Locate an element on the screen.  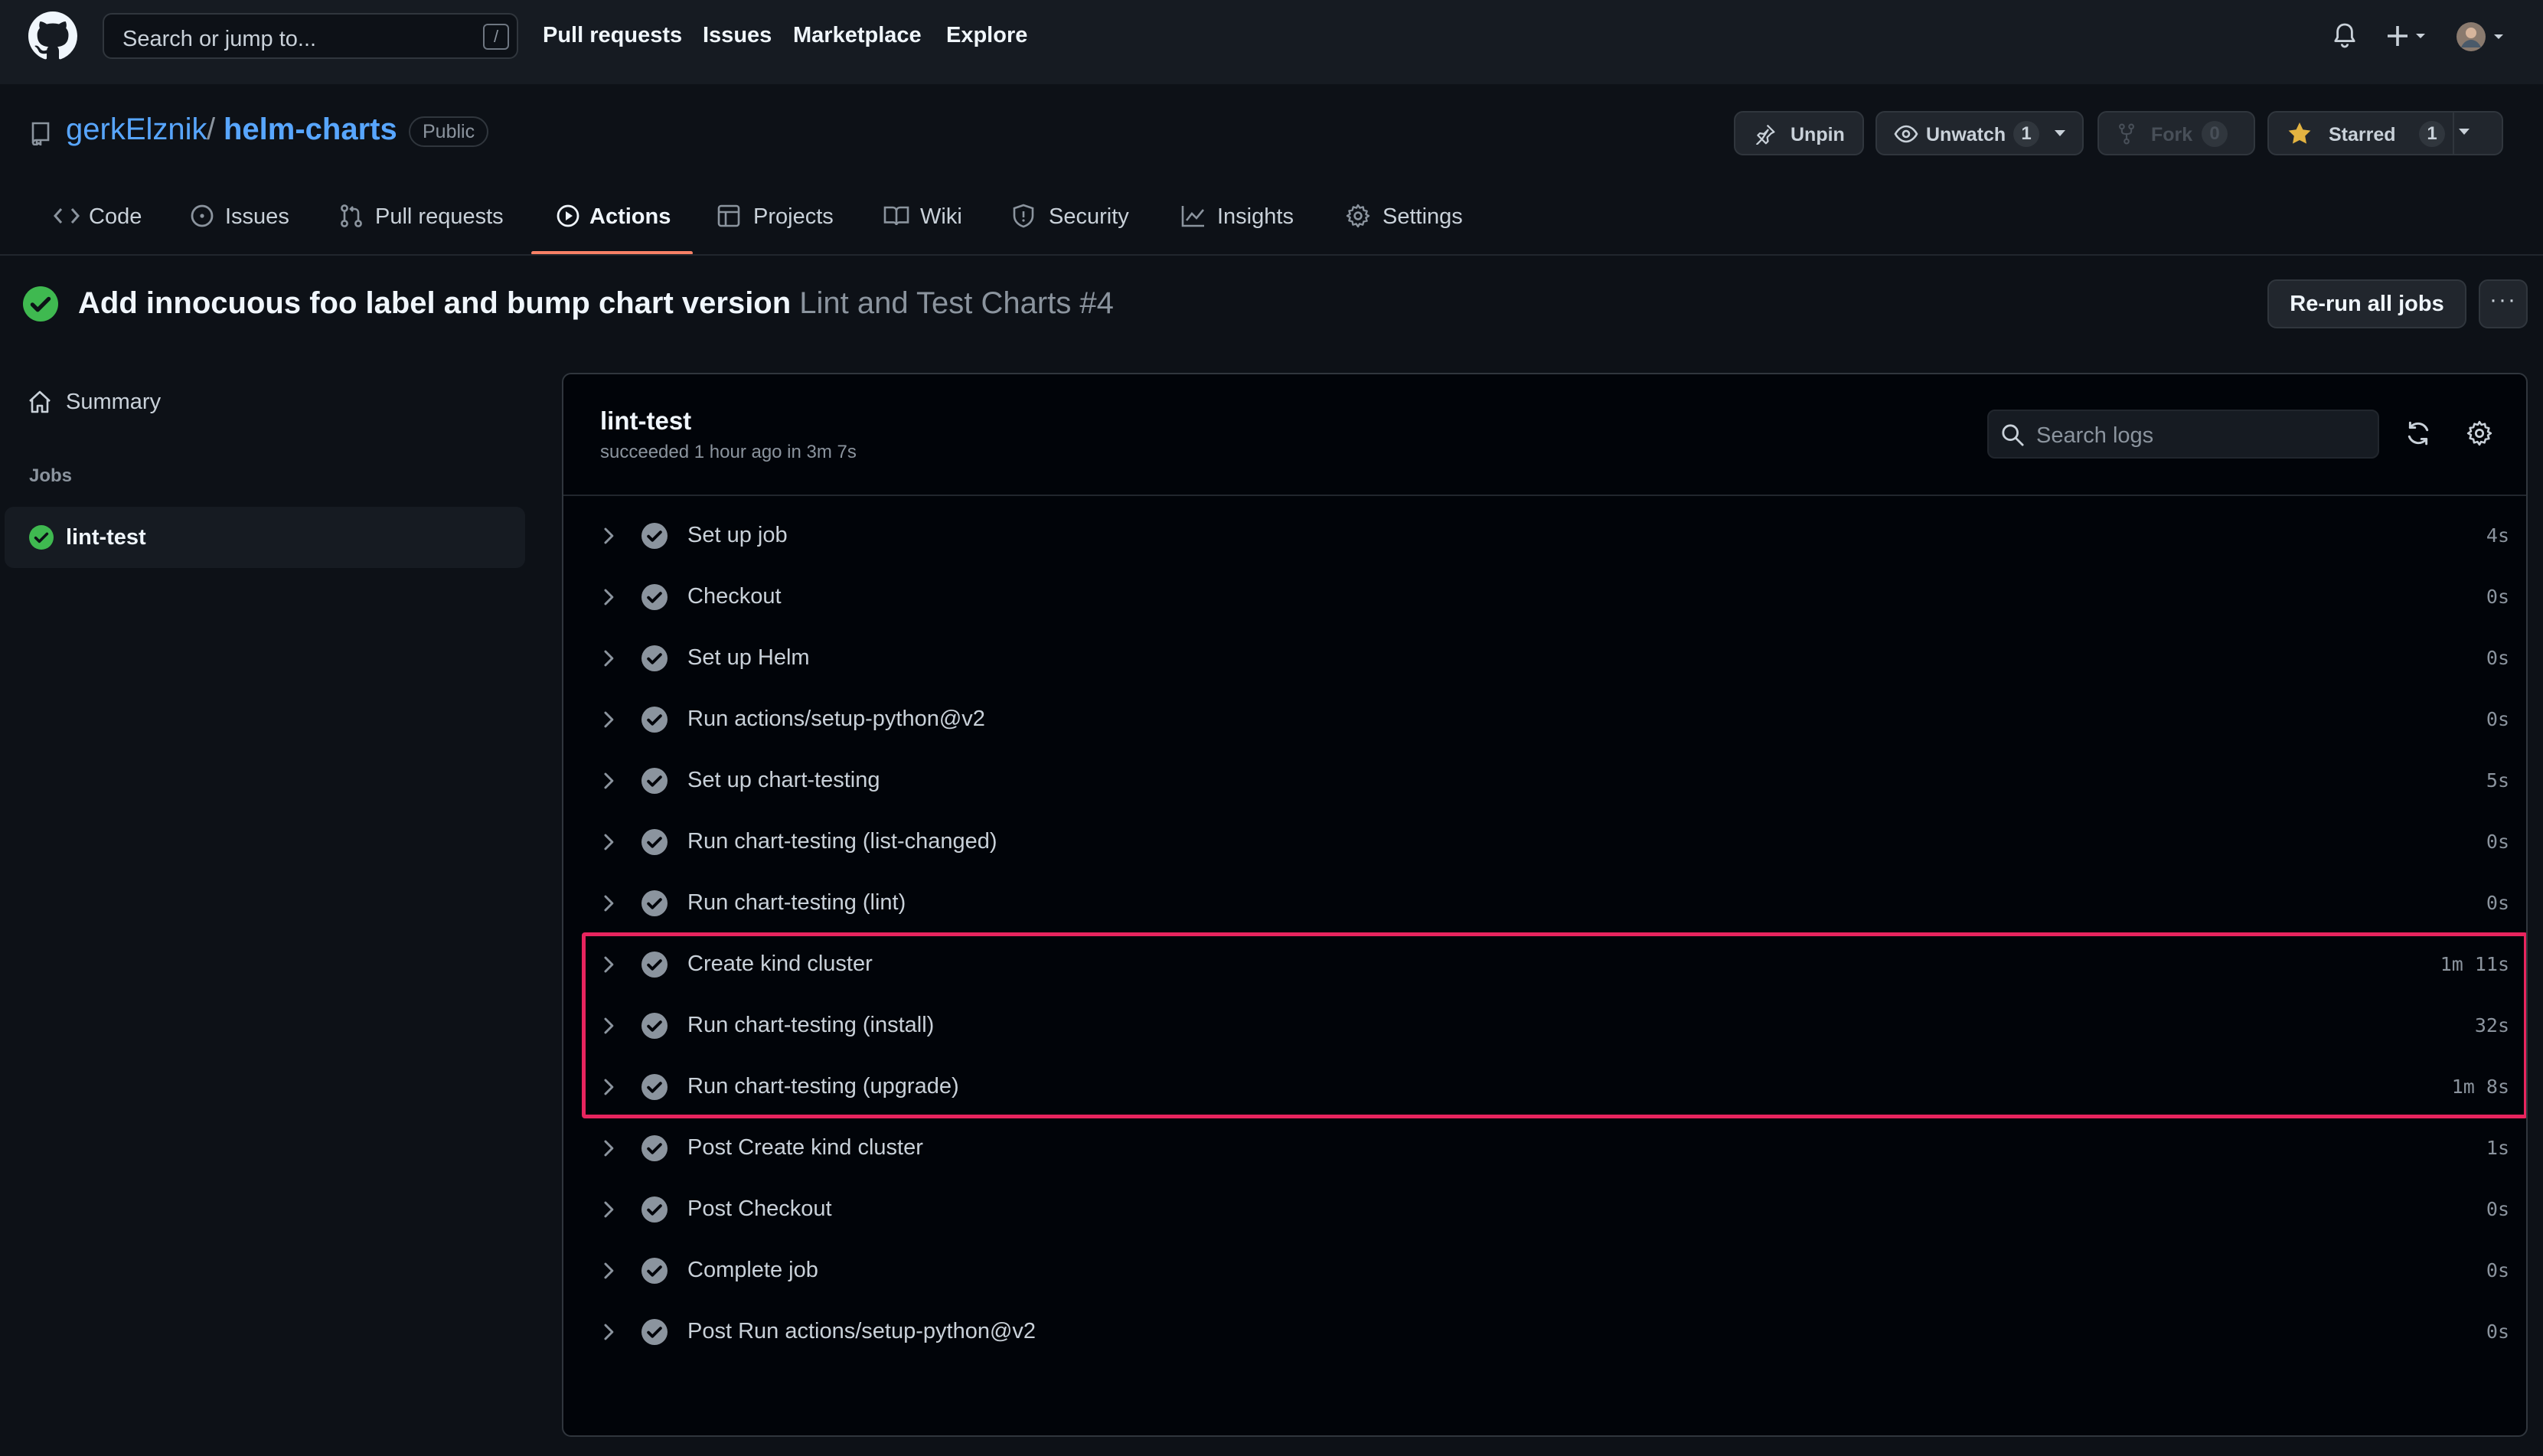
step-duration: 4s is located at coordinates (2497, 535).